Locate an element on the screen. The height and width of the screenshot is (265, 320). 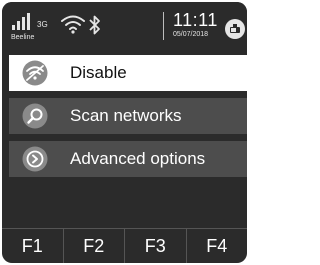
bluetooth-icon is located at coordinates (94, 25).